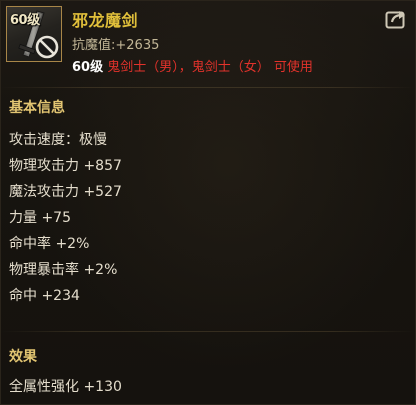  I want to click on stat-attack-speed: 攻击速度：极慢, so click(58, 140).